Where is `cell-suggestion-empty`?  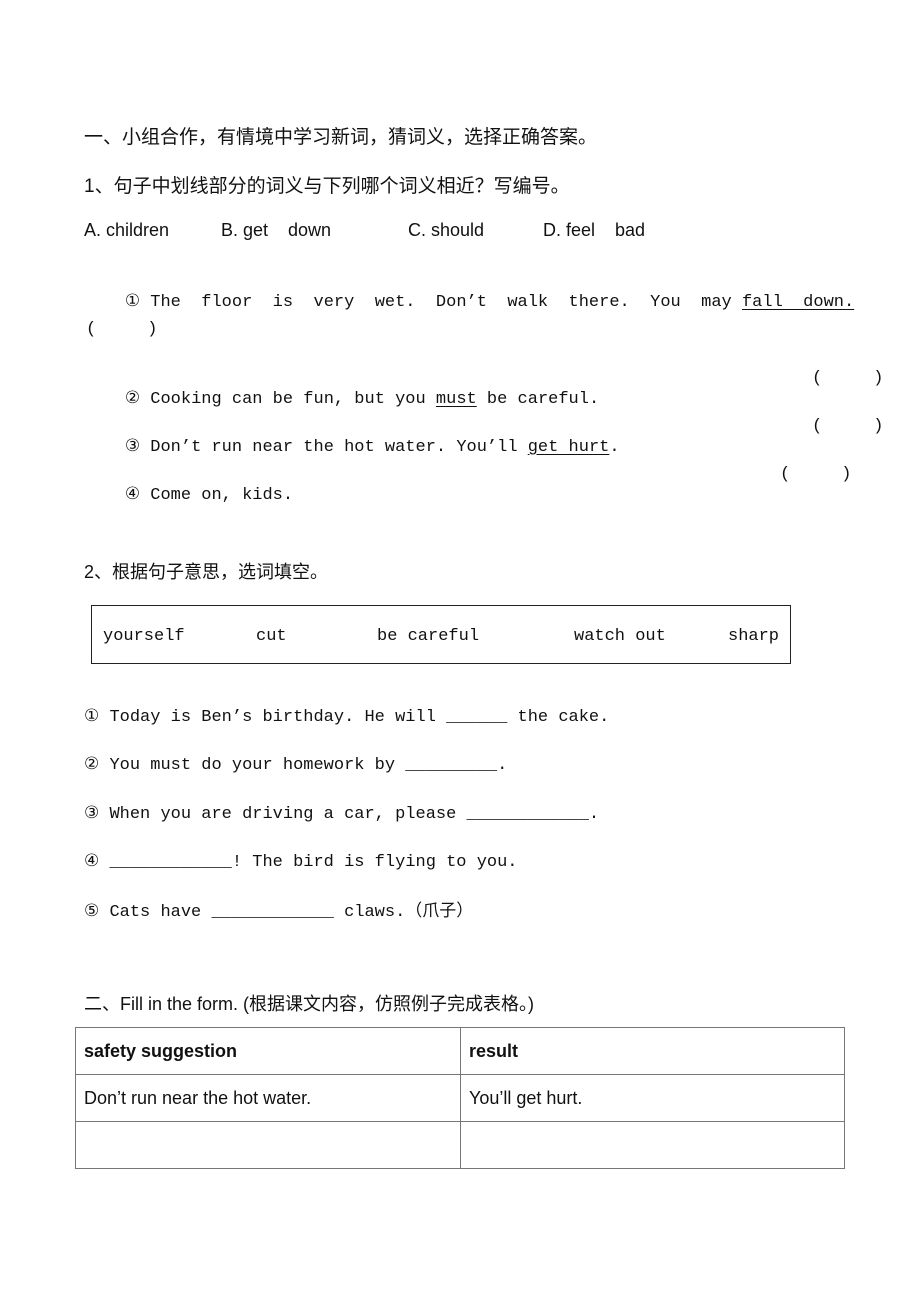
cell-suggestion-empty is located at coordinates (268, 1145).